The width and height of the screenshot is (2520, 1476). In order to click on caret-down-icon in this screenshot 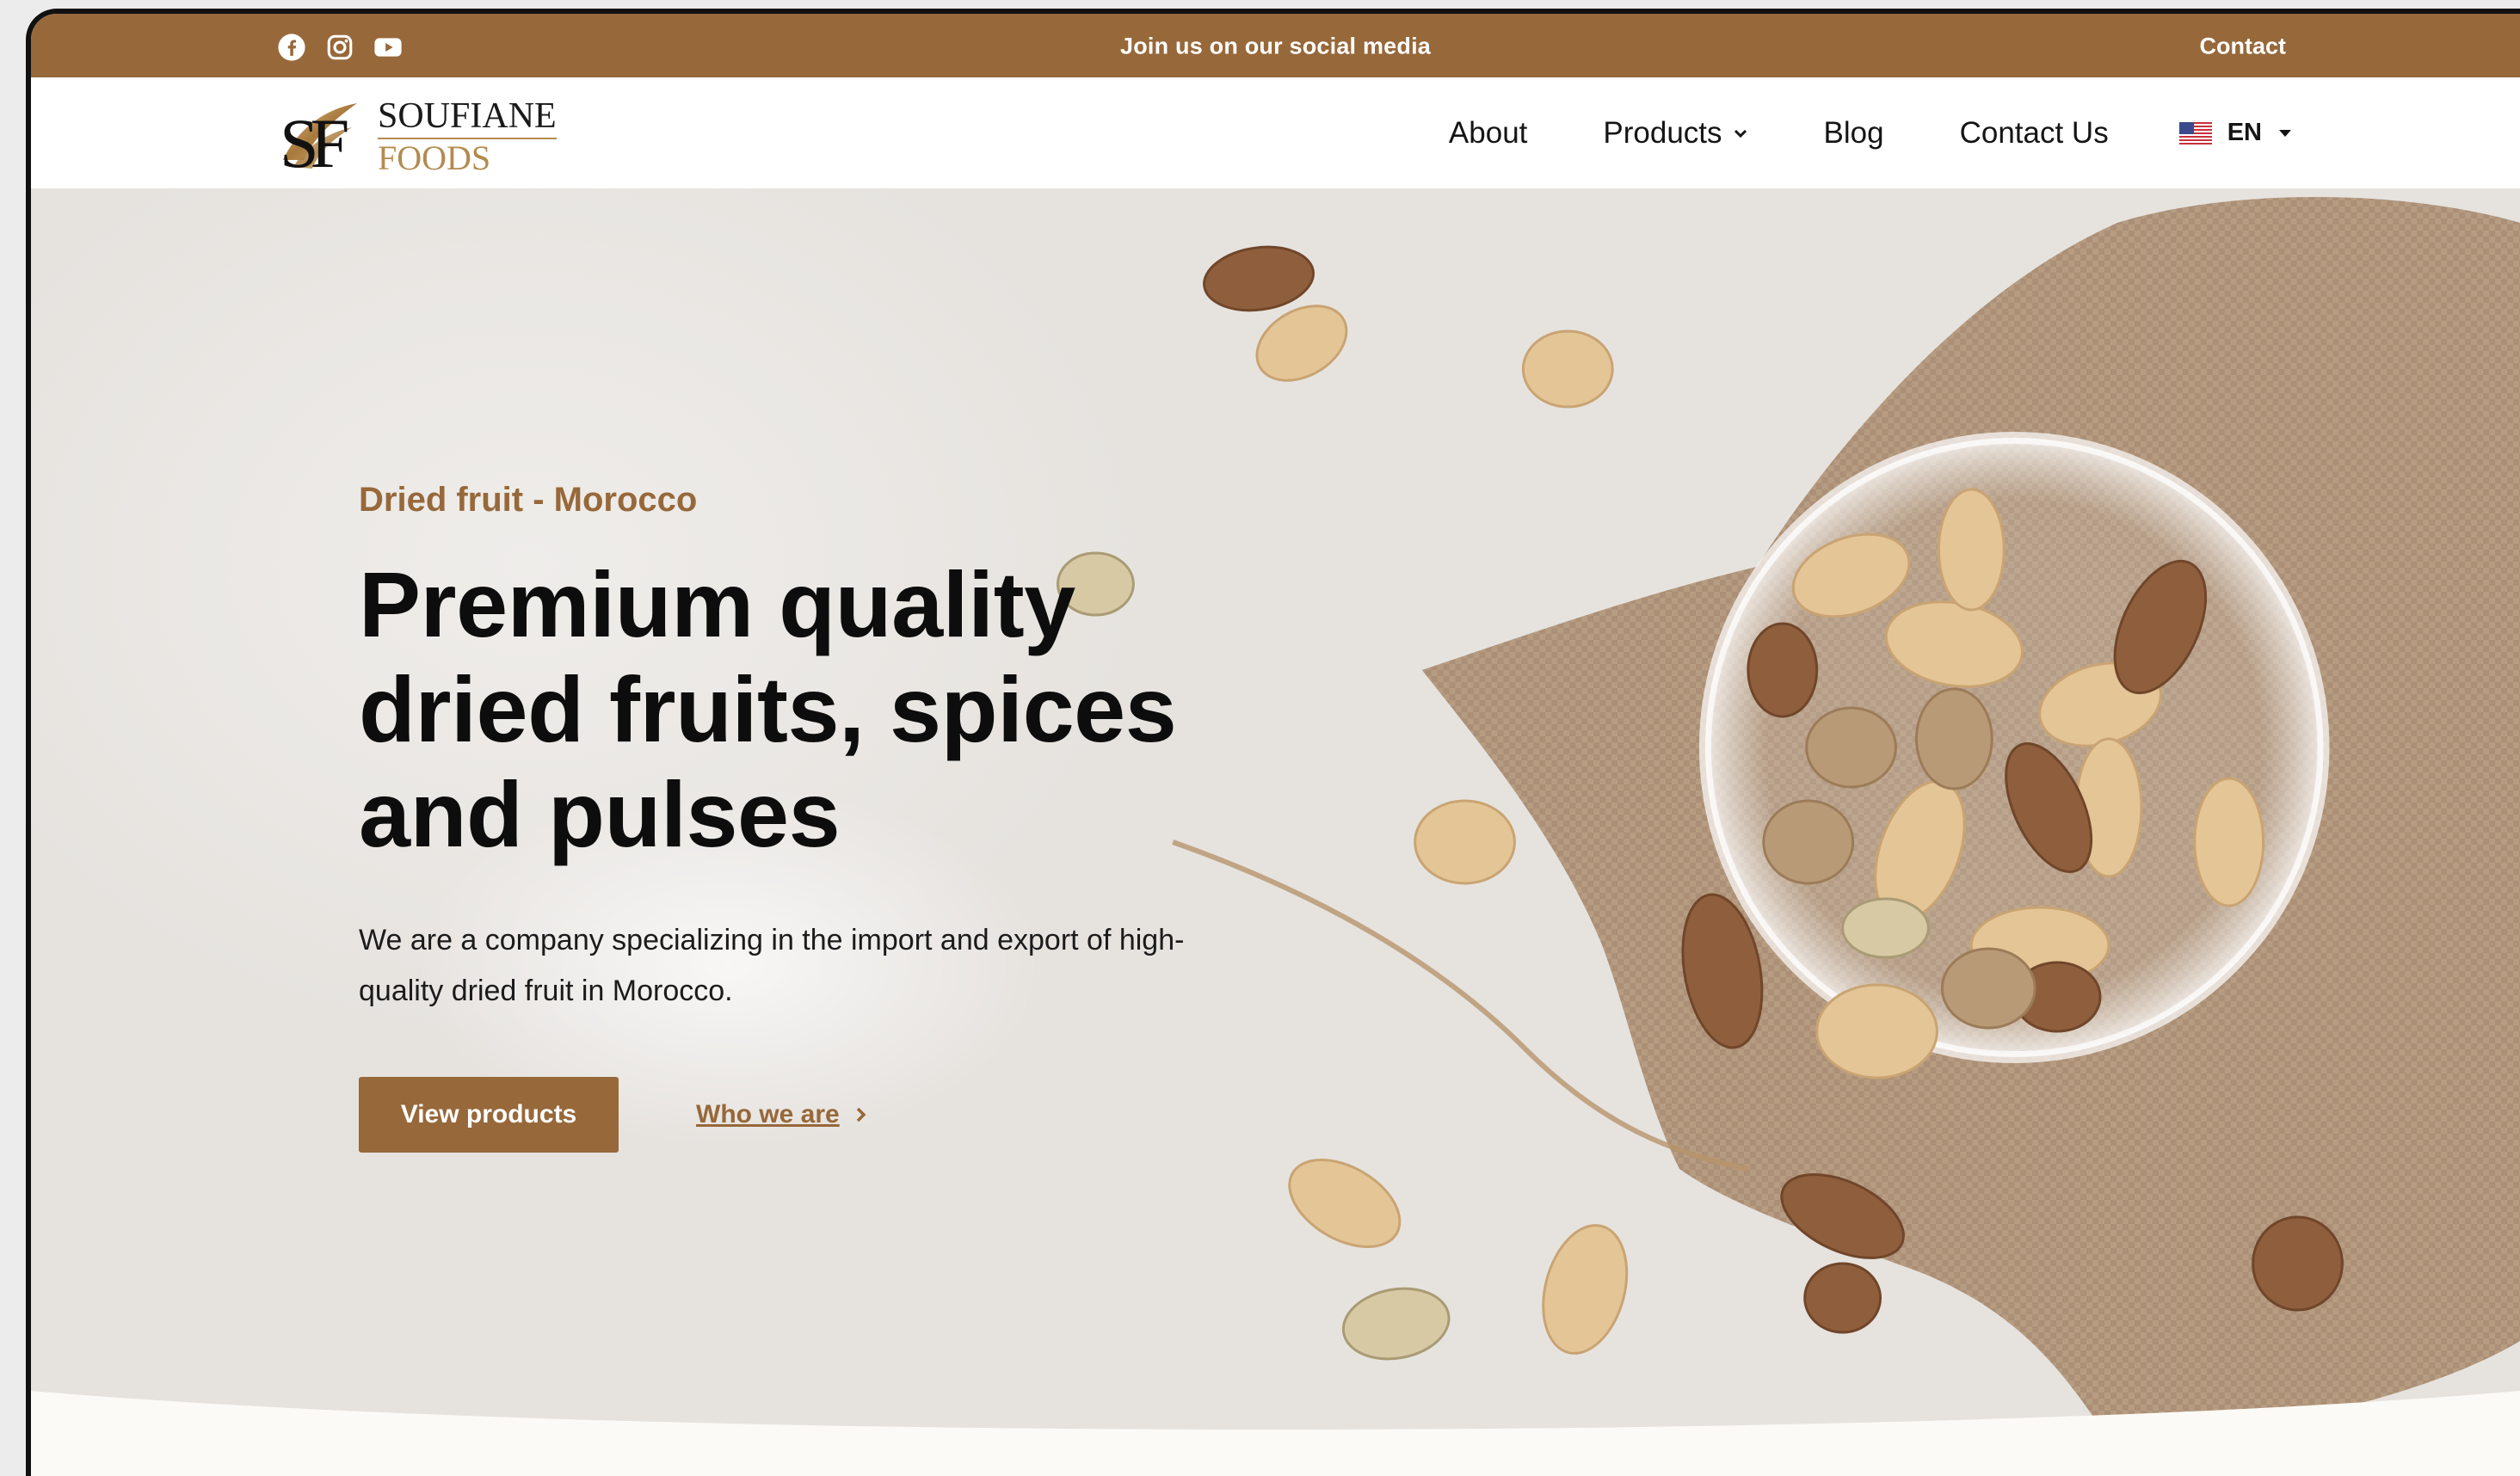, I will do `click(2285, 133)`.